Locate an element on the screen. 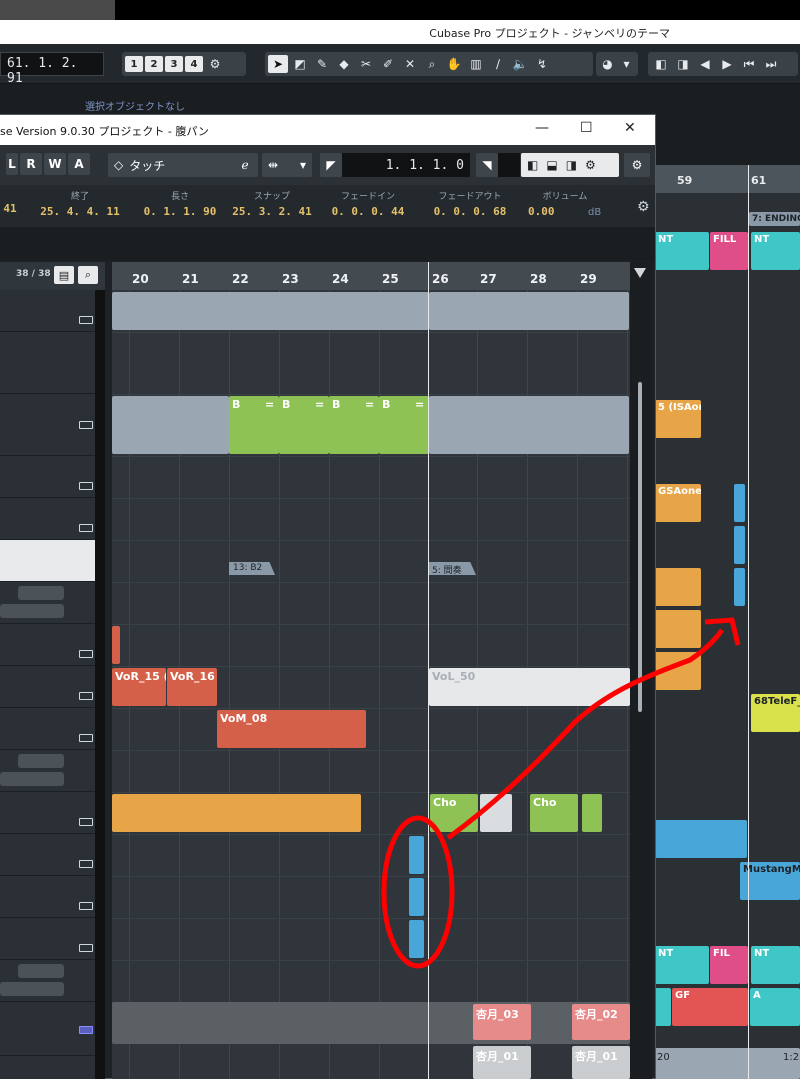 The image size is (800, 1079). color-tool-icon: ↯ is located at coordinates (542, 64).